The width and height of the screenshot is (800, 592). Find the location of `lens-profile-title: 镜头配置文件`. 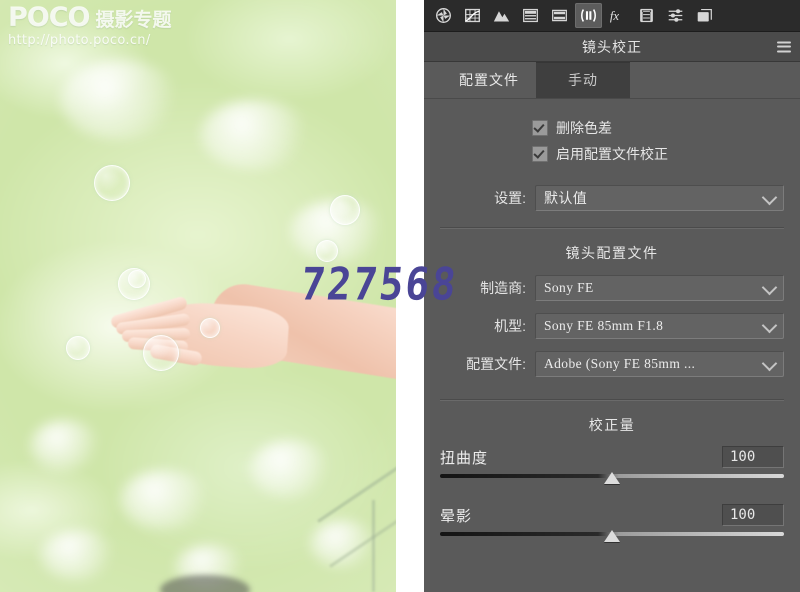

lens-profile-title: 镜头配置文件 is located at coordinates (612, 253).